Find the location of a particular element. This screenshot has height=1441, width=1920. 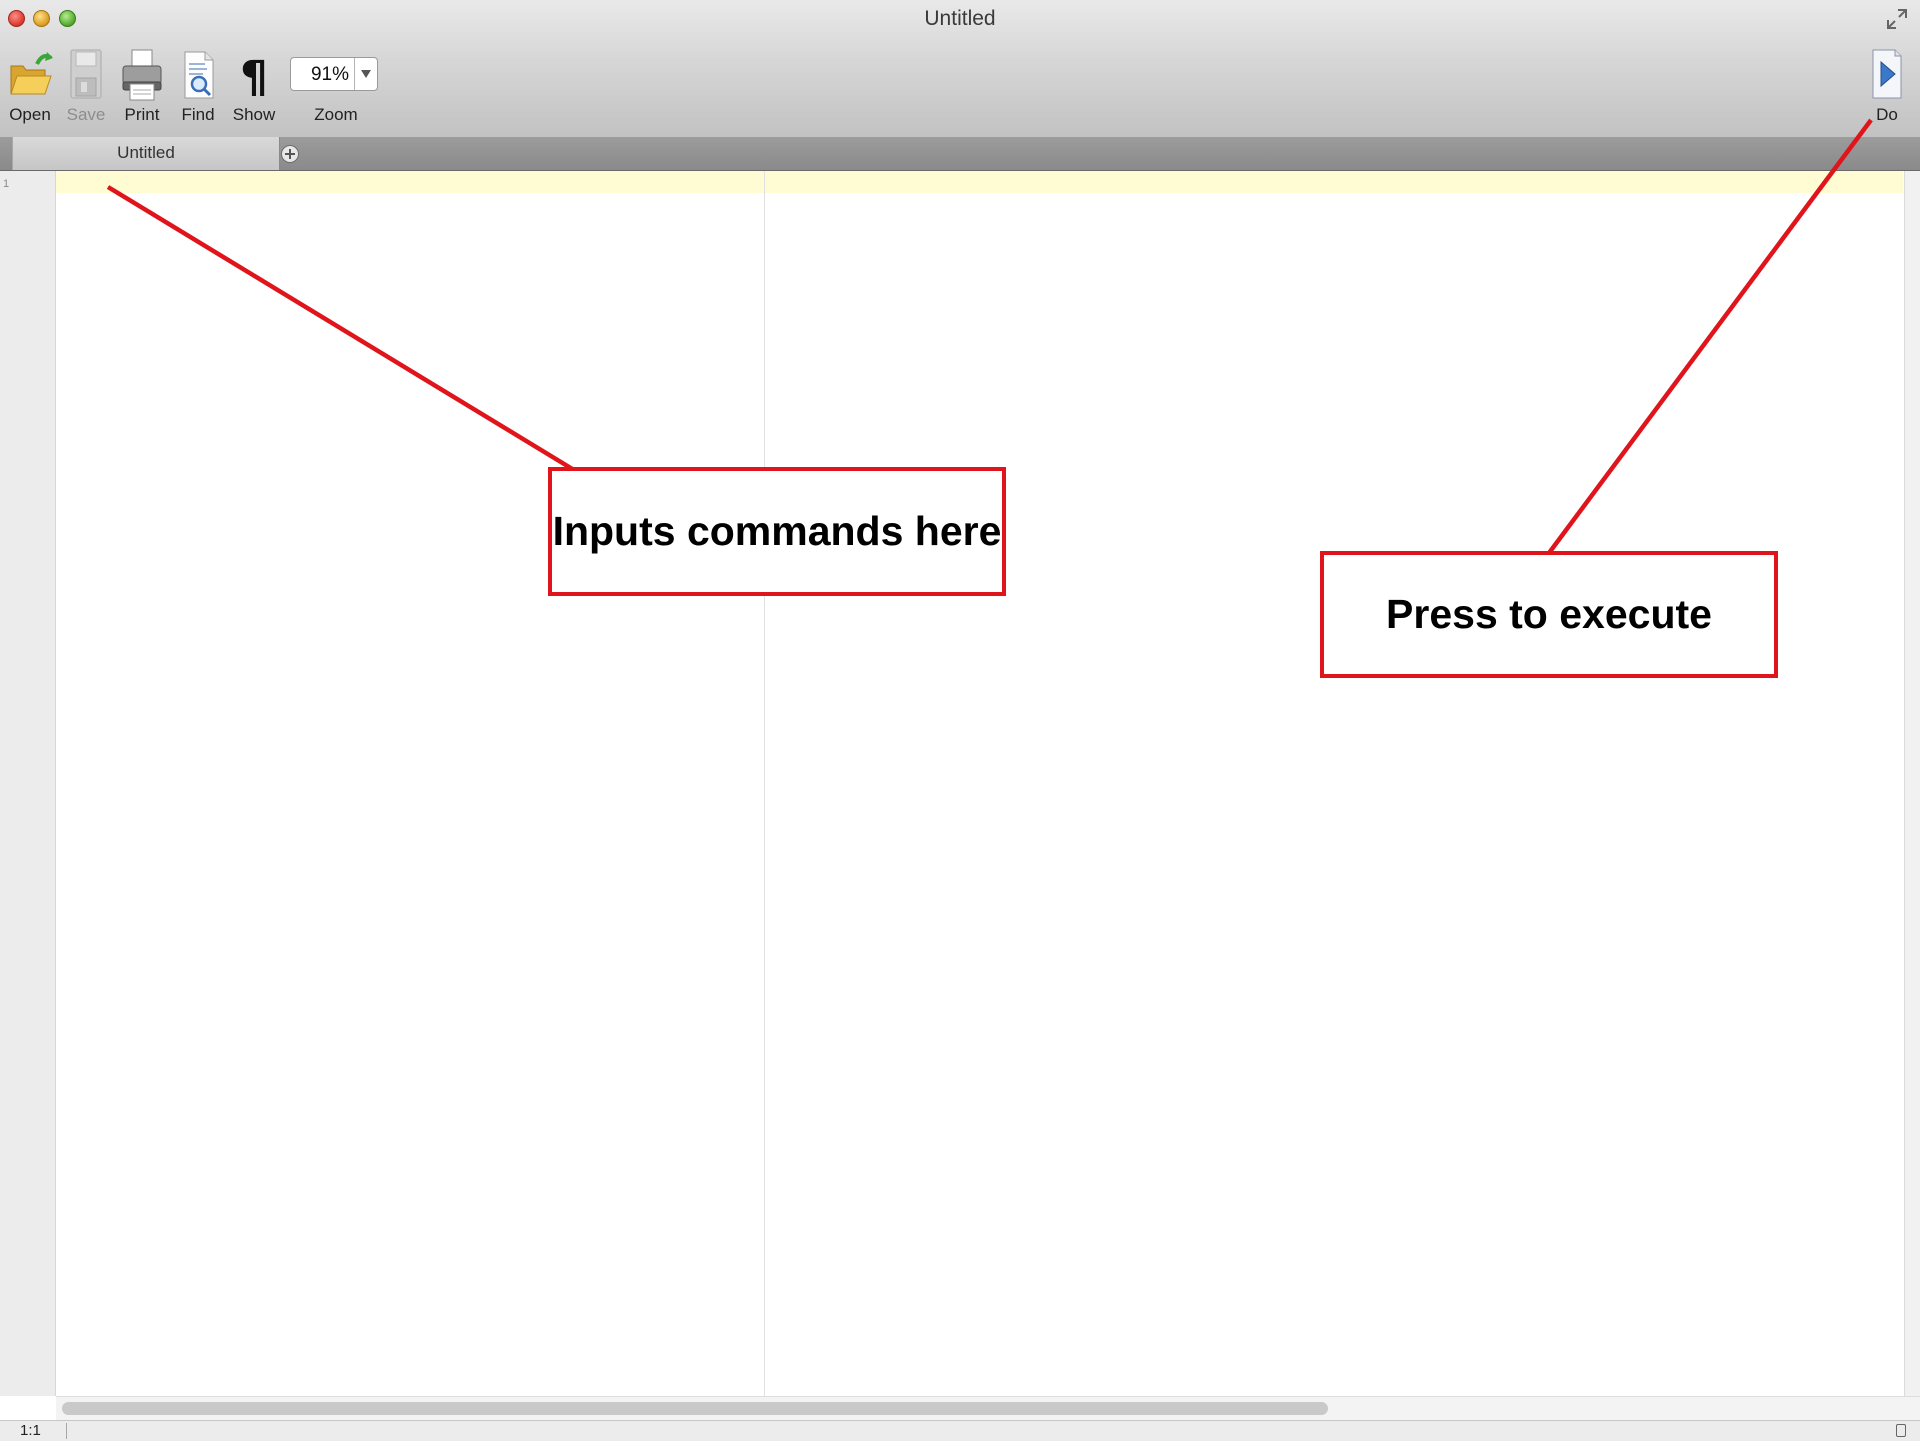

zoom-select: 91% is located at coordinates (334, 74).